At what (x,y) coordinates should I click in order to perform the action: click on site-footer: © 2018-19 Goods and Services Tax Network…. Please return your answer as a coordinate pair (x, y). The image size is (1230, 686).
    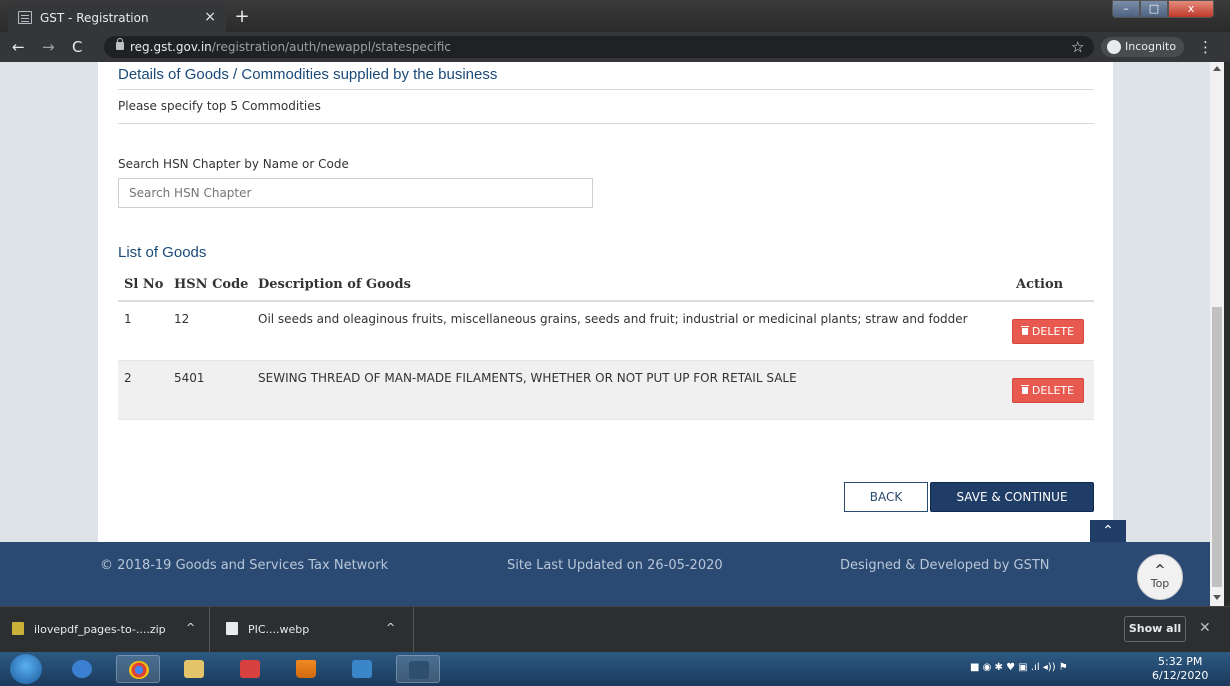
    Looking at the image, I should click on (605, 574).